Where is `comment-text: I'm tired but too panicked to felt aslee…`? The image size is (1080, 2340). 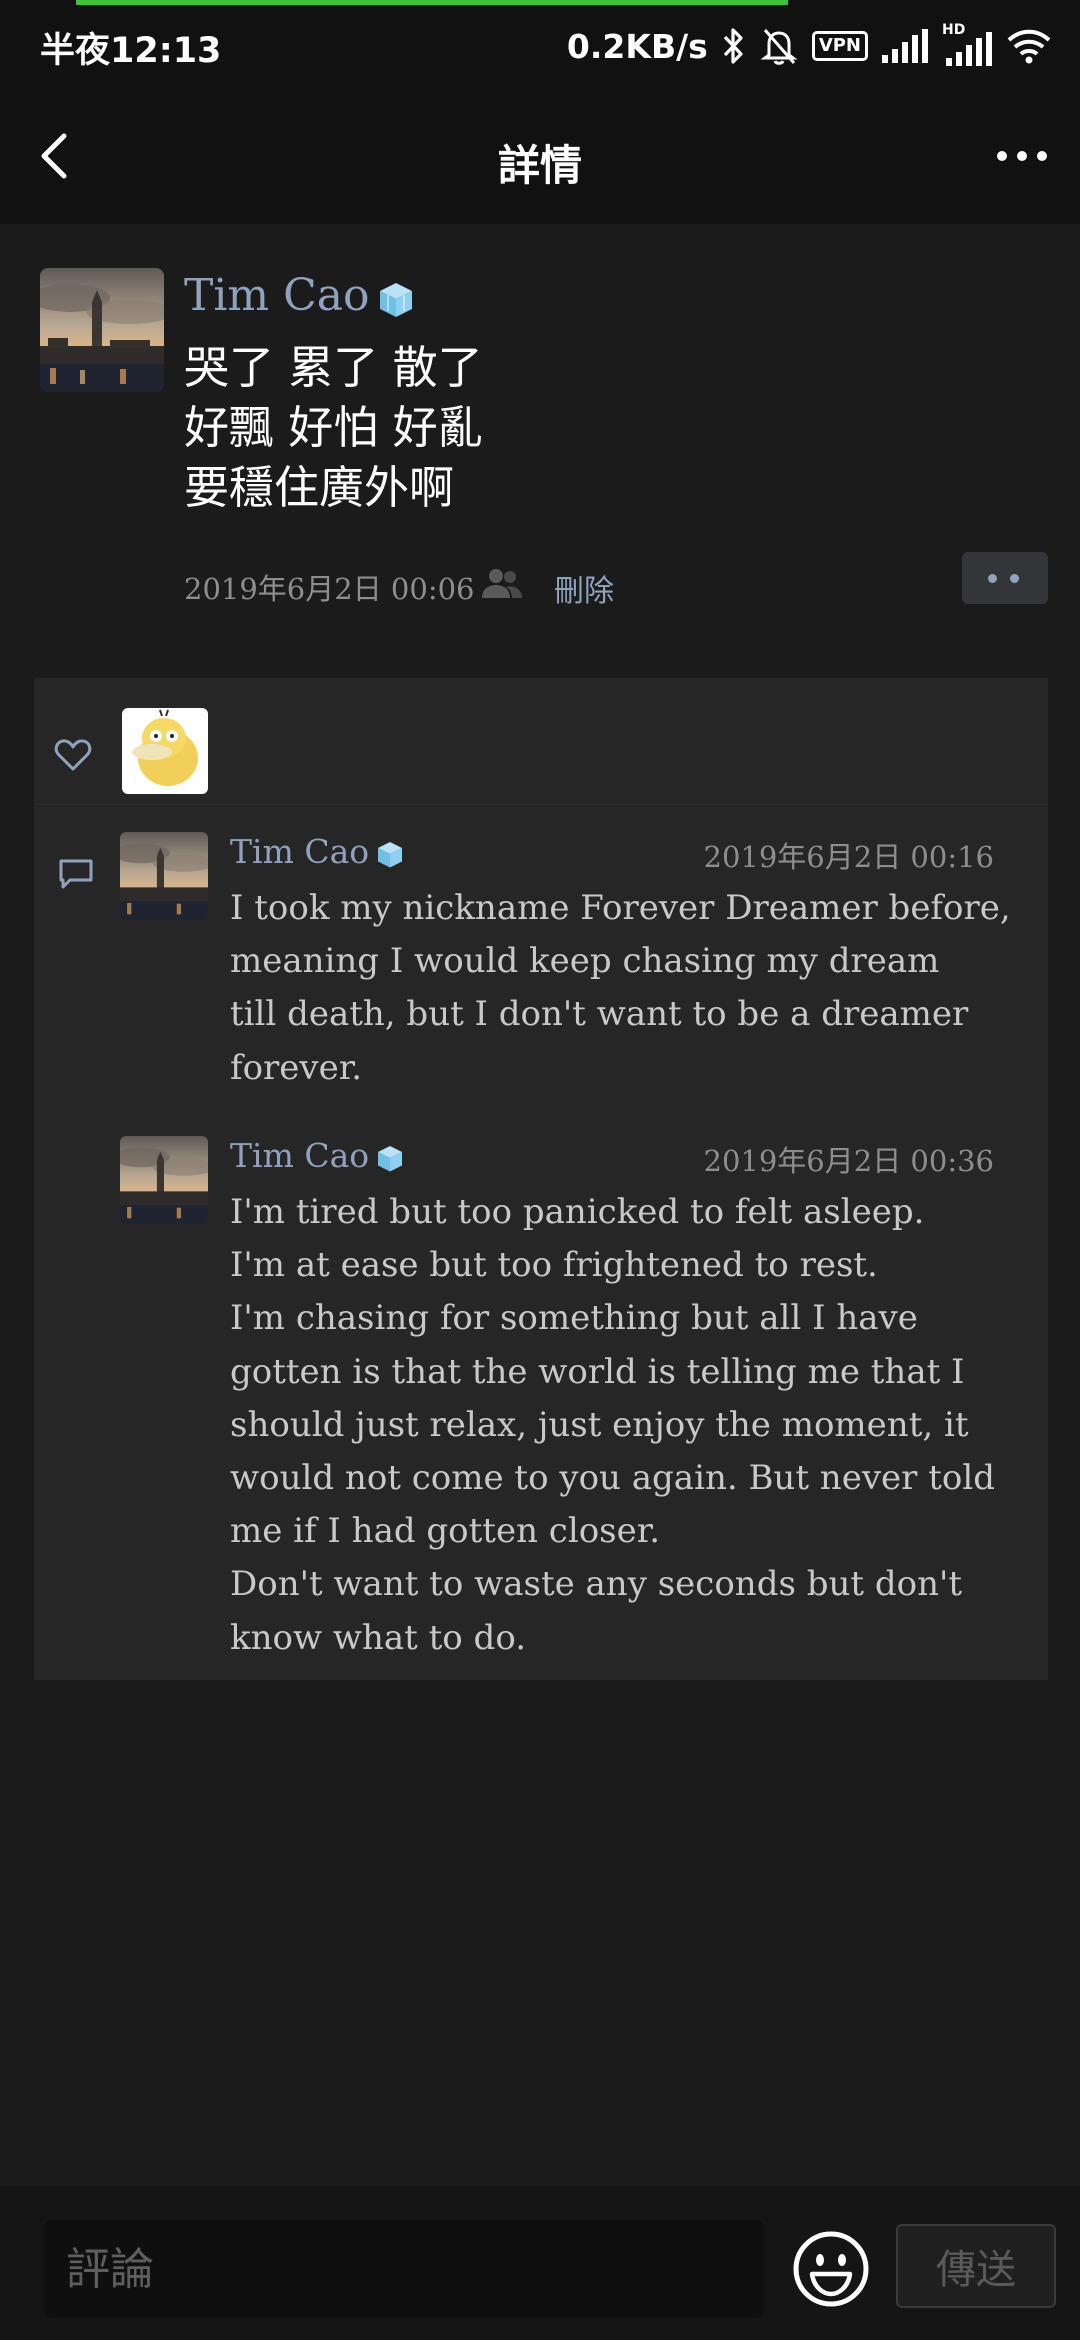
comment-text: I'm tired but too panicked to felt aslee… is located at coordinates (625, 1425).